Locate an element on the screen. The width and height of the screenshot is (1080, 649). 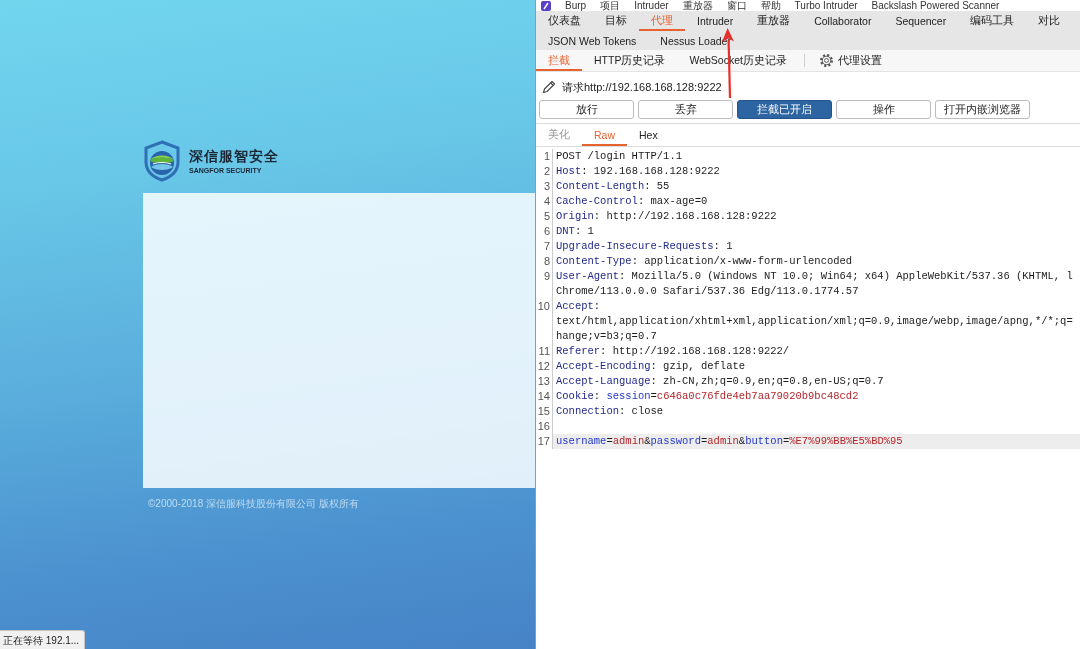
line-number: 8 is located at coordinates (544, 261).